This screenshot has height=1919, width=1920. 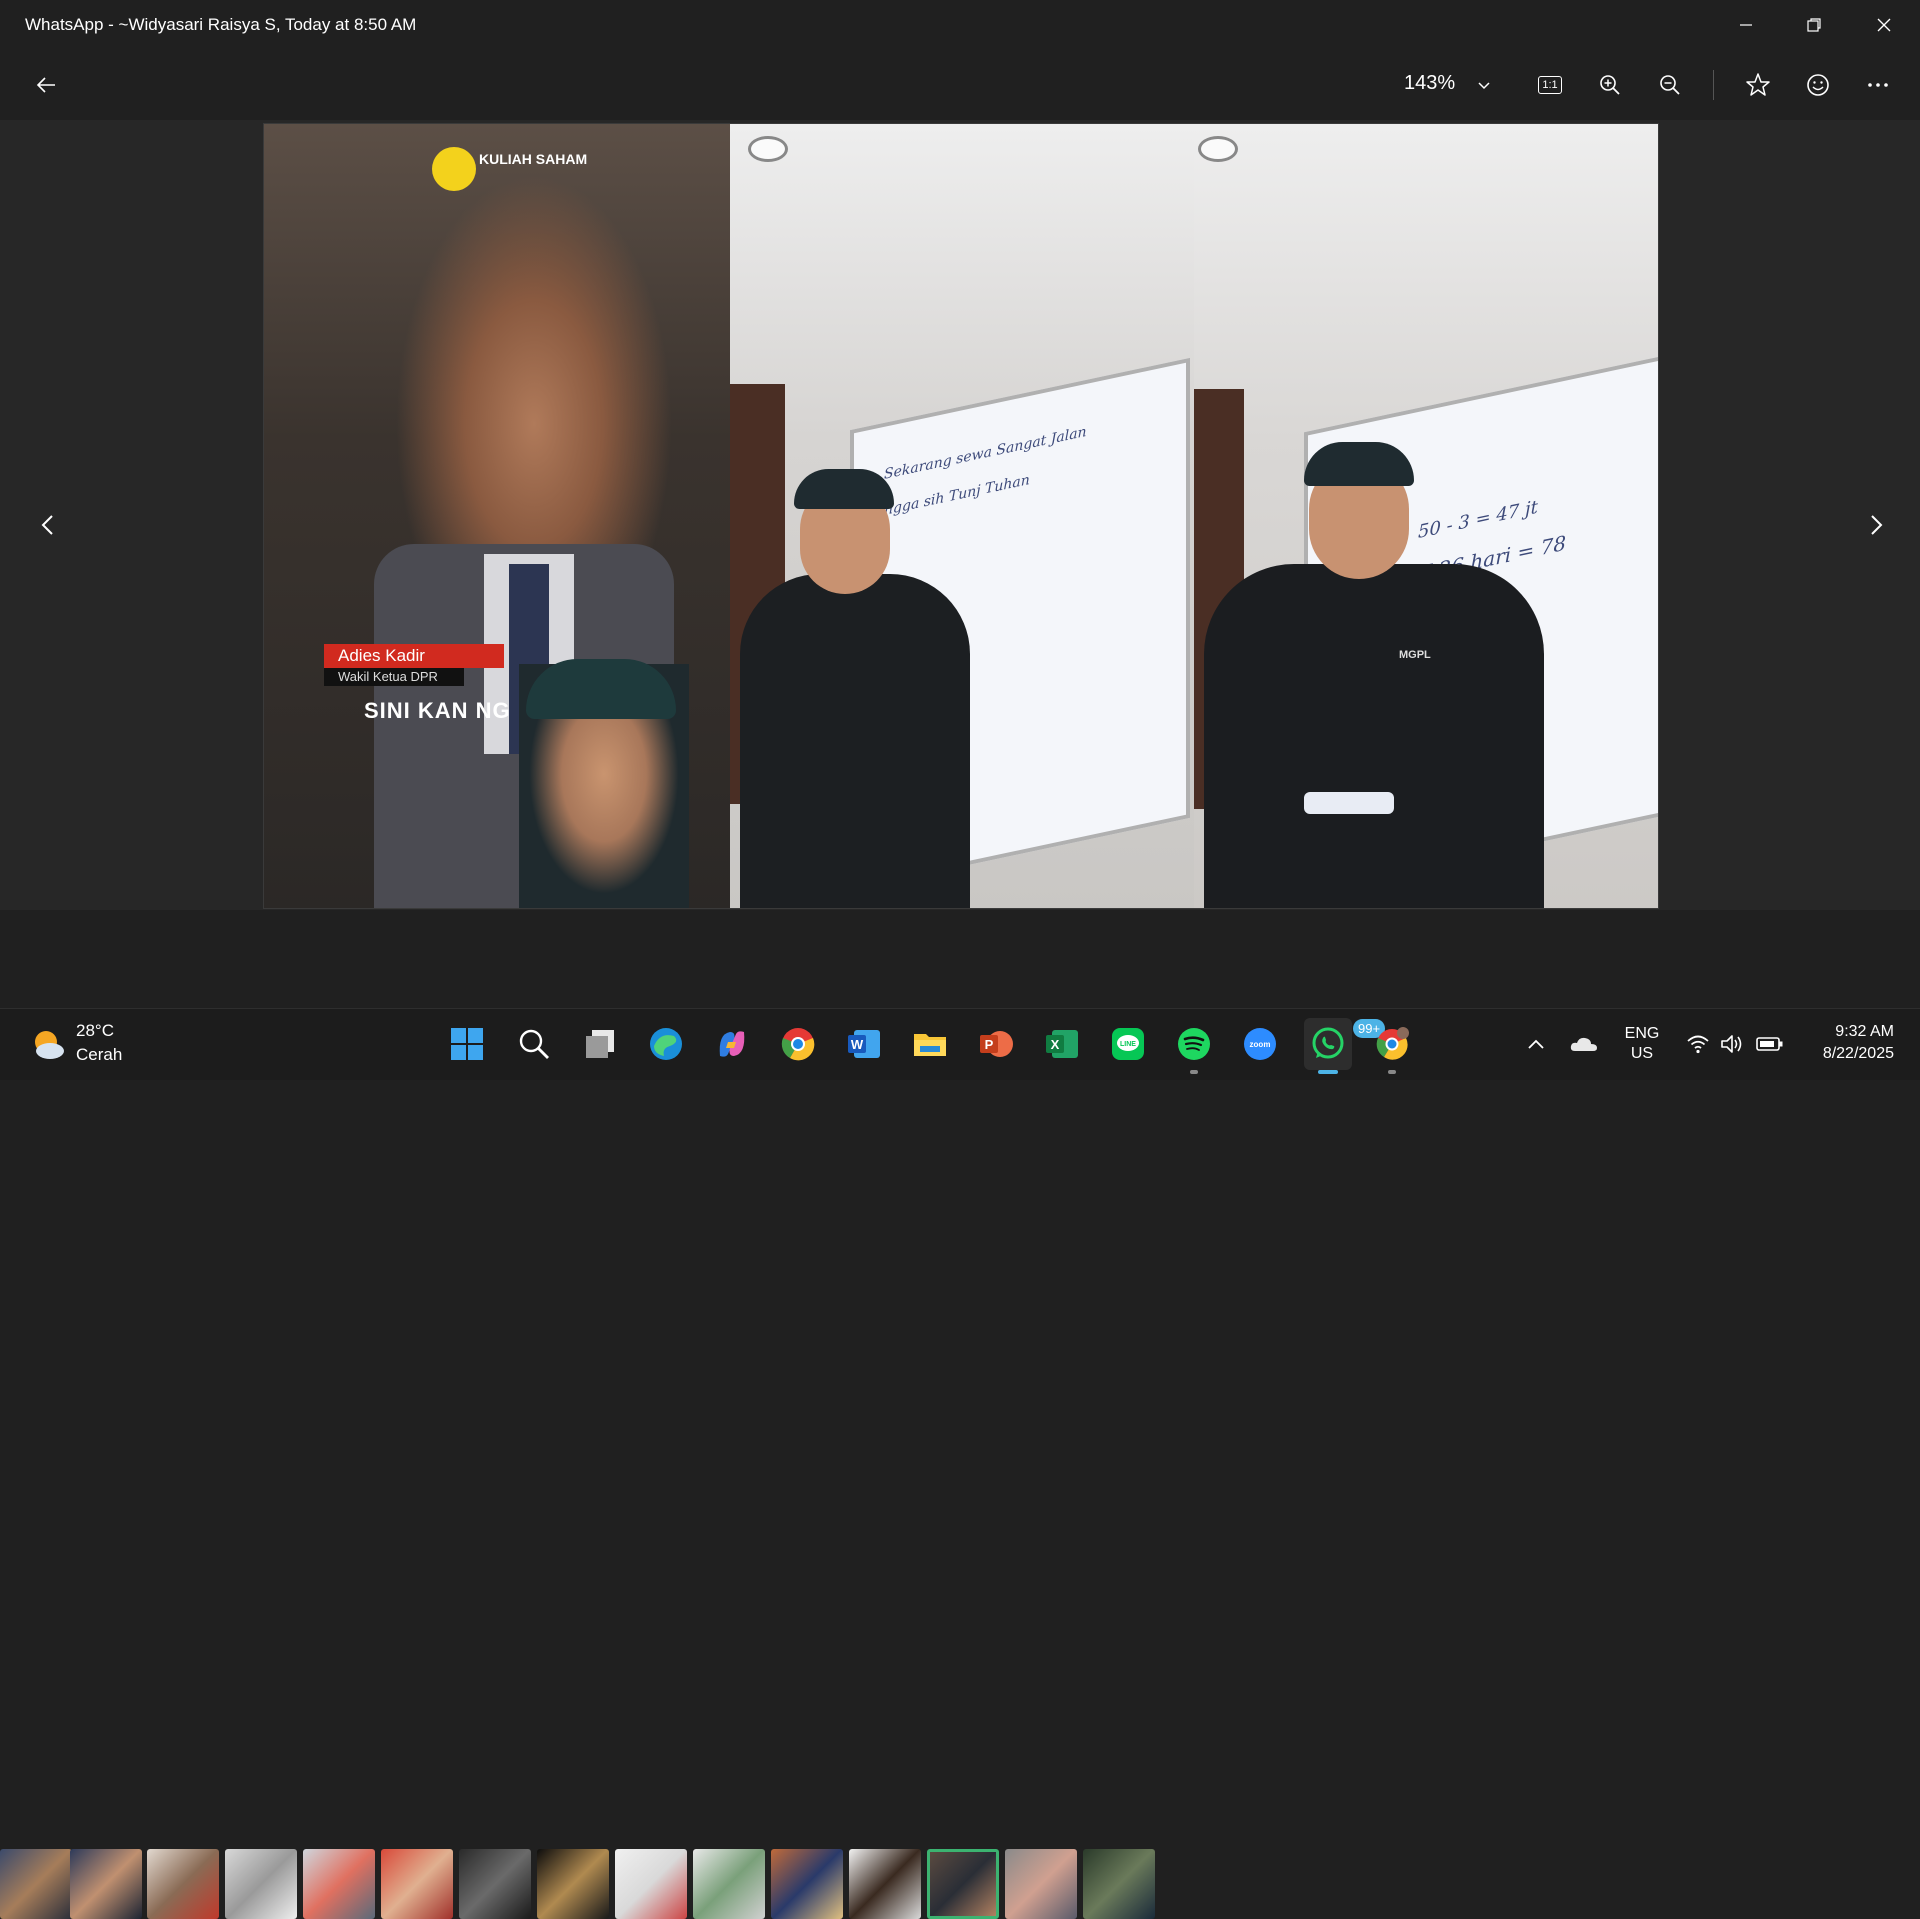 What do you see at coordinates (1858, 1053) in the screenshot?
I see `clock-date: 8/22/2025` at bounding box center [1858, 1053].